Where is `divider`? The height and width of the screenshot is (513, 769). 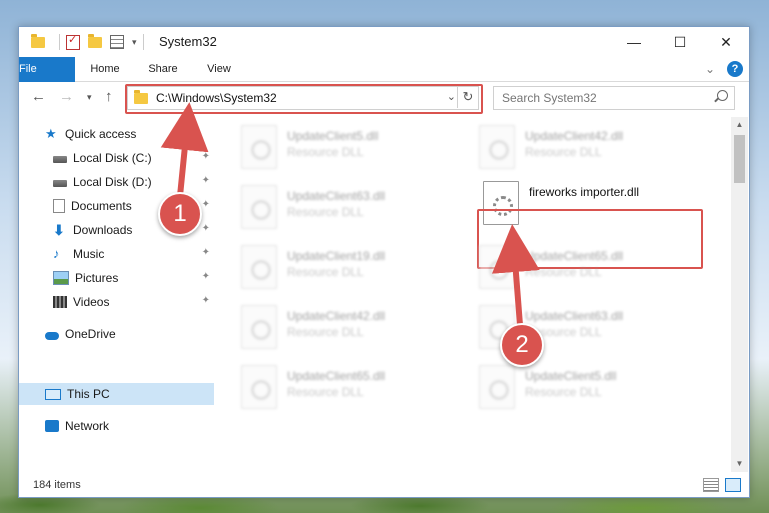 divider is located at coordinates (59, 42).